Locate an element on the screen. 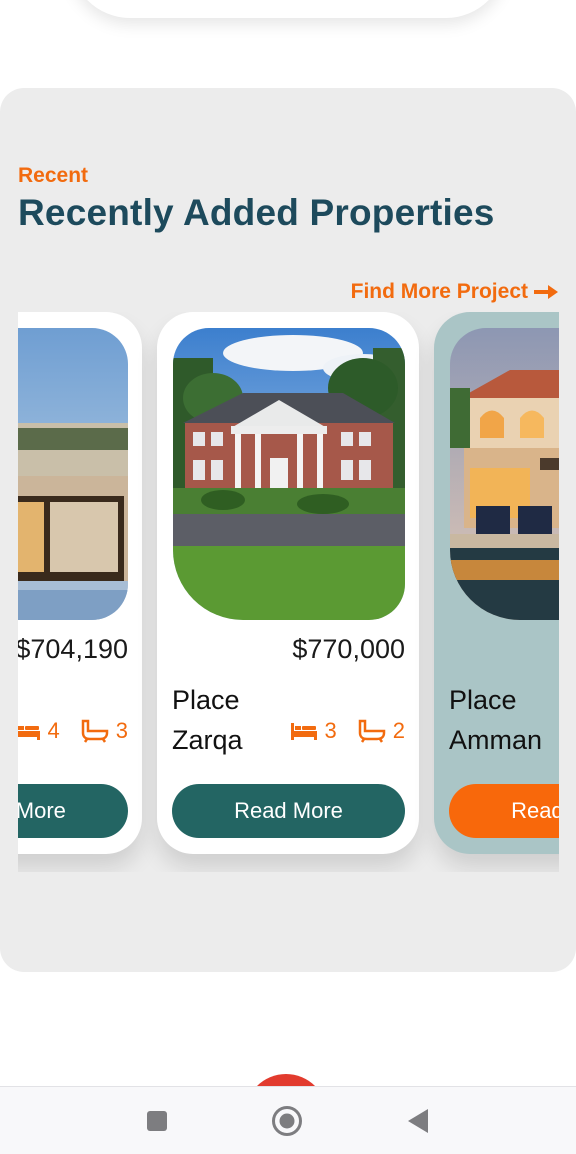 The image size is (576, 1154). home-button is located at coordinates (287, 1121).